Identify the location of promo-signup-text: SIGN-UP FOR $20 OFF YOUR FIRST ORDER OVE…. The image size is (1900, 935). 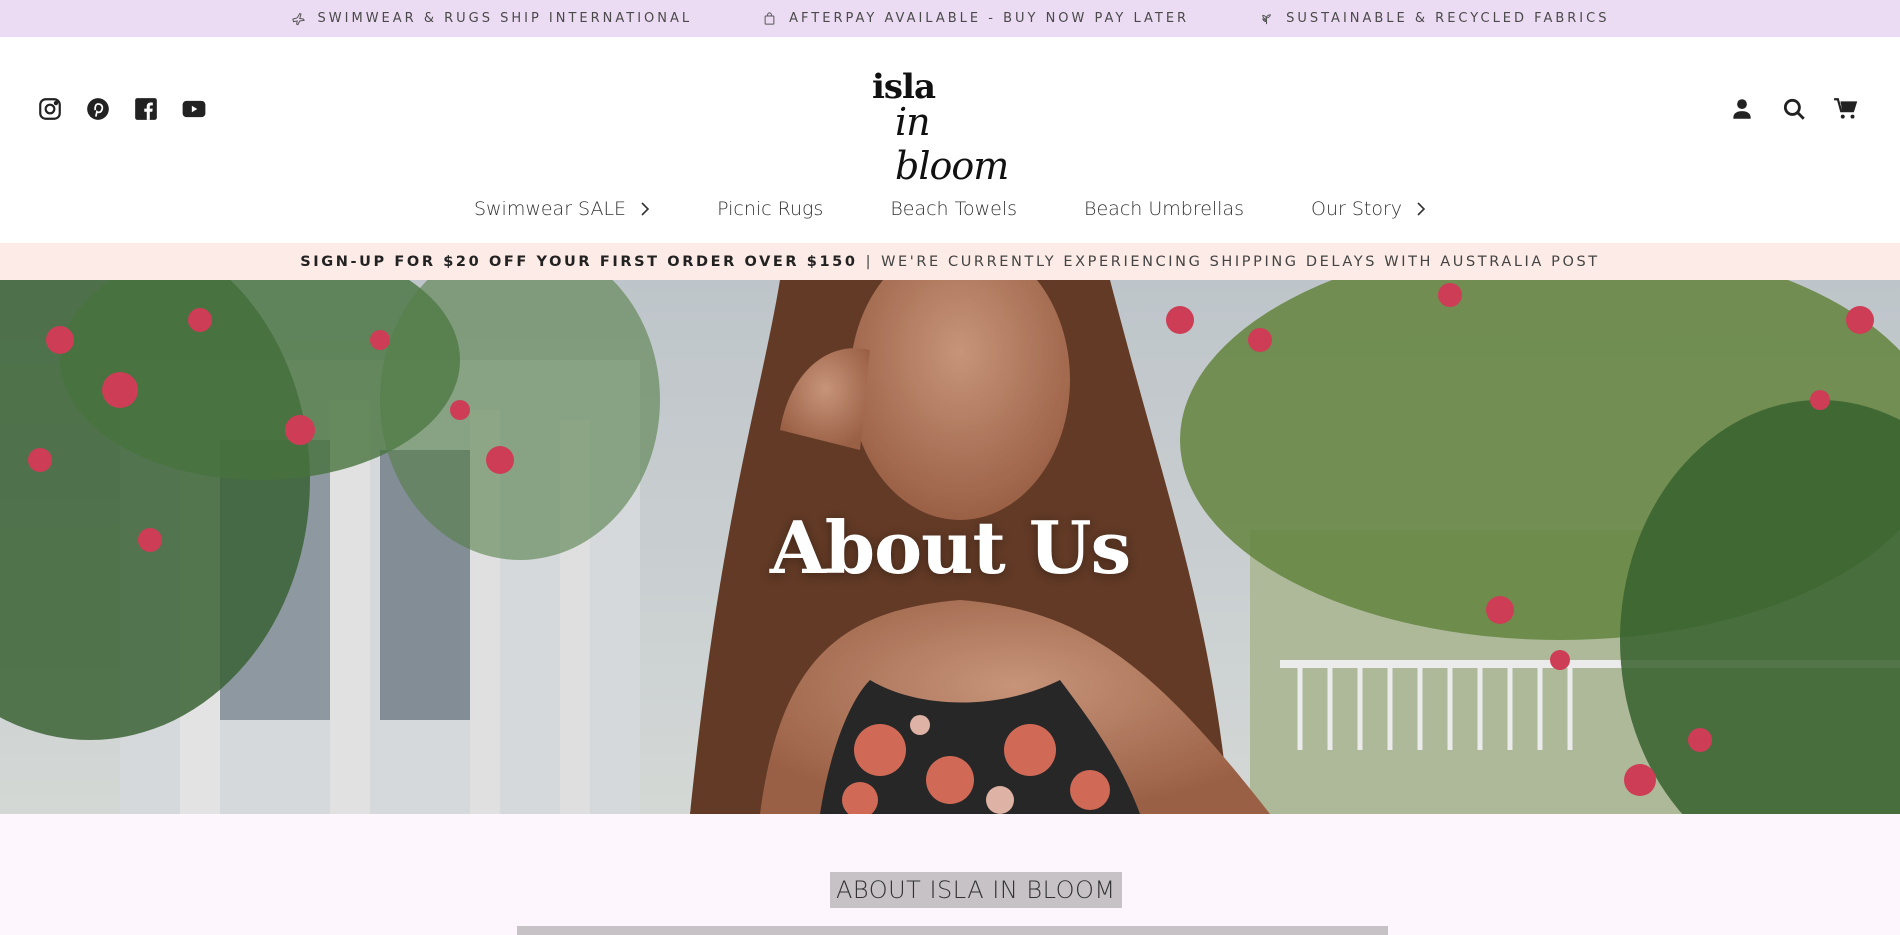
(579, 261).